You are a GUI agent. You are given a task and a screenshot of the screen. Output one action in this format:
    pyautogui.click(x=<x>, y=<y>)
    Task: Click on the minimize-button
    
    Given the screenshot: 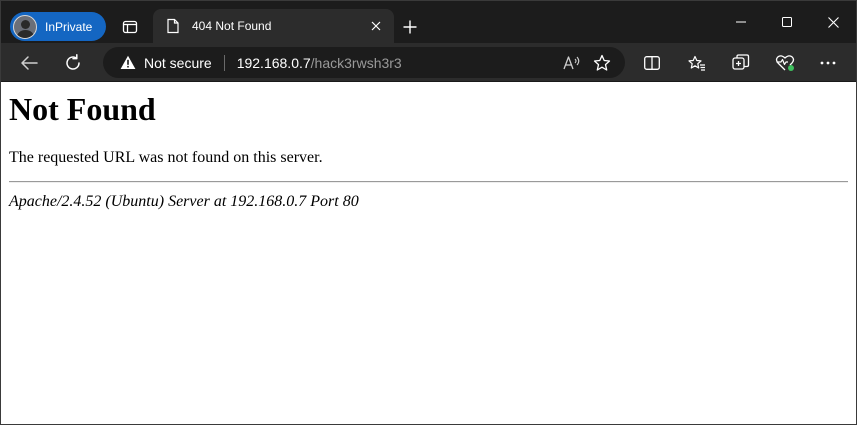 What is the action you would take?
    pyautogui.click(x=741, y=22)
    